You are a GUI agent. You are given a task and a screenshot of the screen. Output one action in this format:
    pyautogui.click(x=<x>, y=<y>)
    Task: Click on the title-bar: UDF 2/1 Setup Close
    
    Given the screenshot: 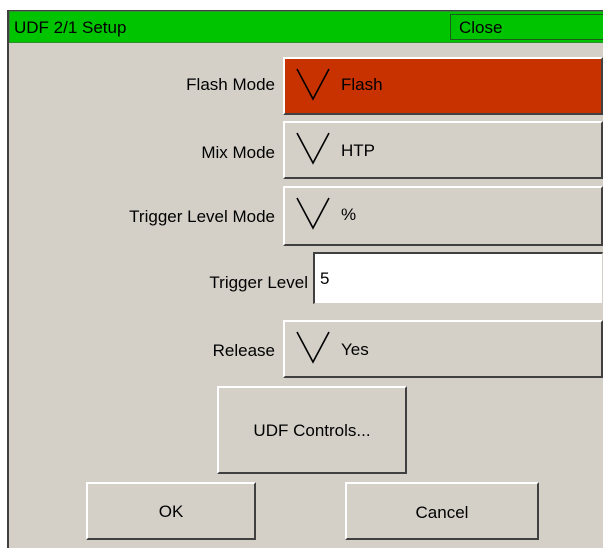 What is the action you would take?
    pyautogui.click(x=306, y=27)
    